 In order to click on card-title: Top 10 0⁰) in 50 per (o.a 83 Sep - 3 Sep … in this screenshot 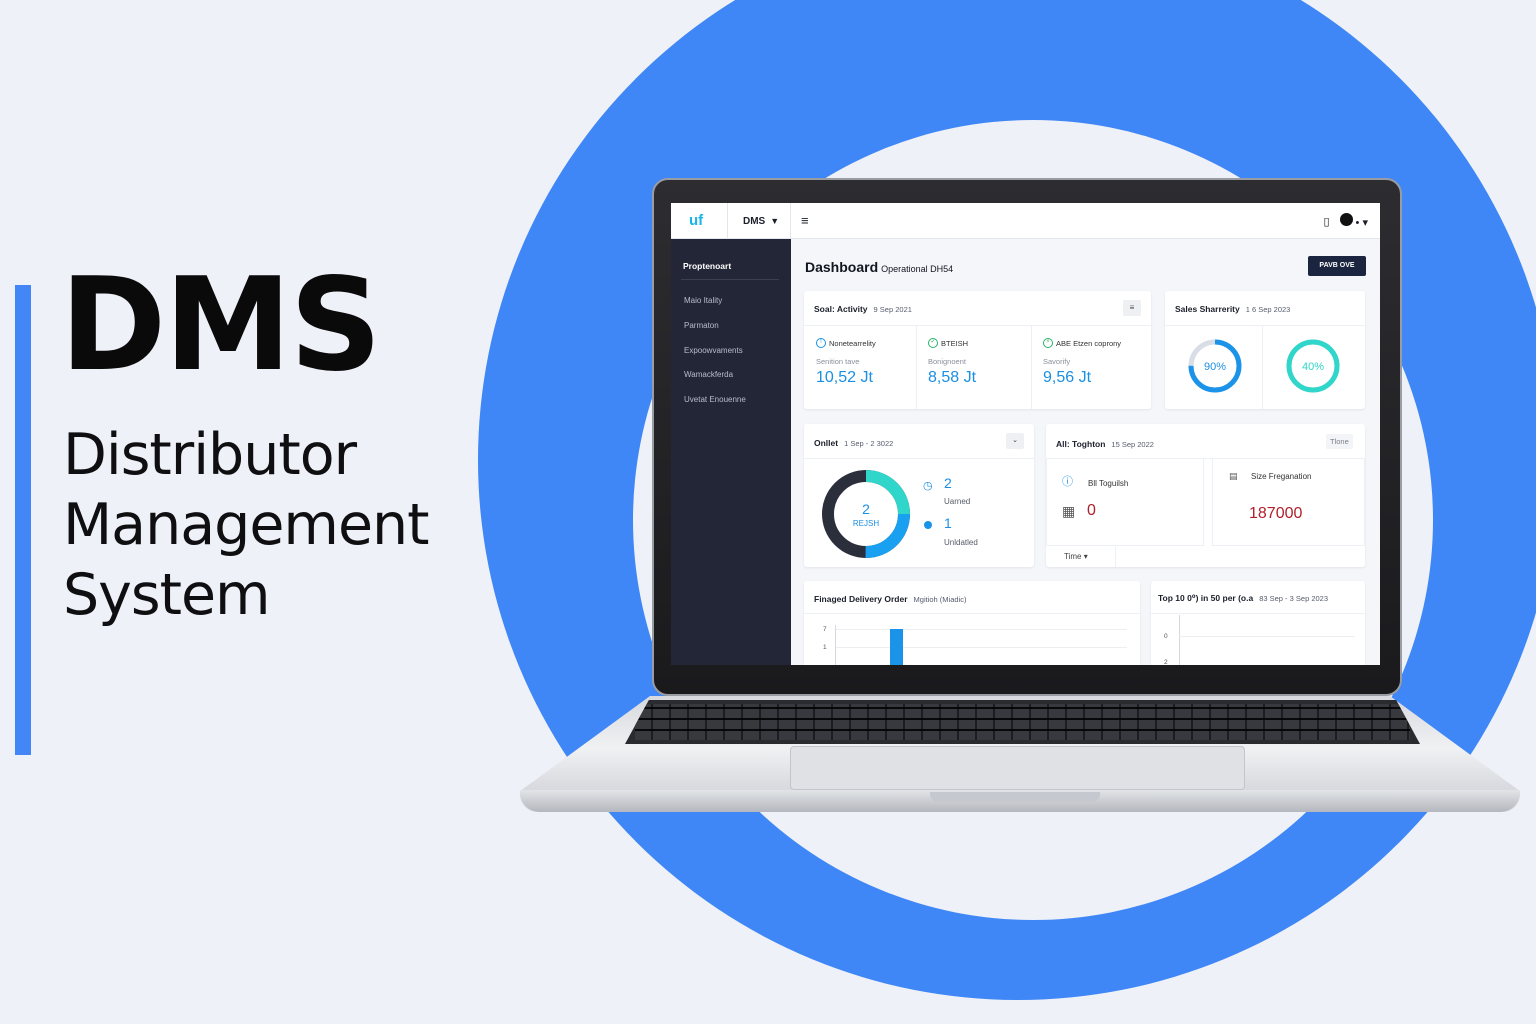, I will do `click(1243, 598)`.